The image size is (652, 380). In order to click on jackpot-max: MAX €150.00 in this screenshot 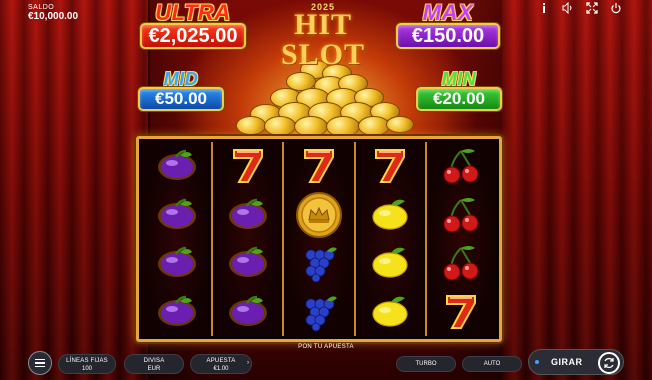, I will do `click(448, 25)`.